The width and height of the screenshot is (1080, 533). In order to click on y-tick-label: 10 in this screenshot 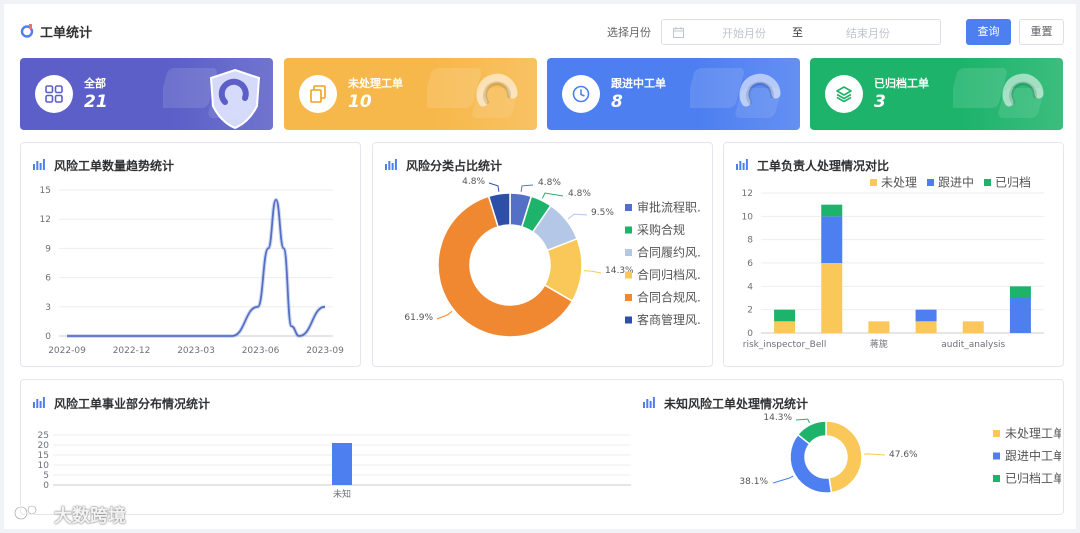, I will do `click(44, 466)`.